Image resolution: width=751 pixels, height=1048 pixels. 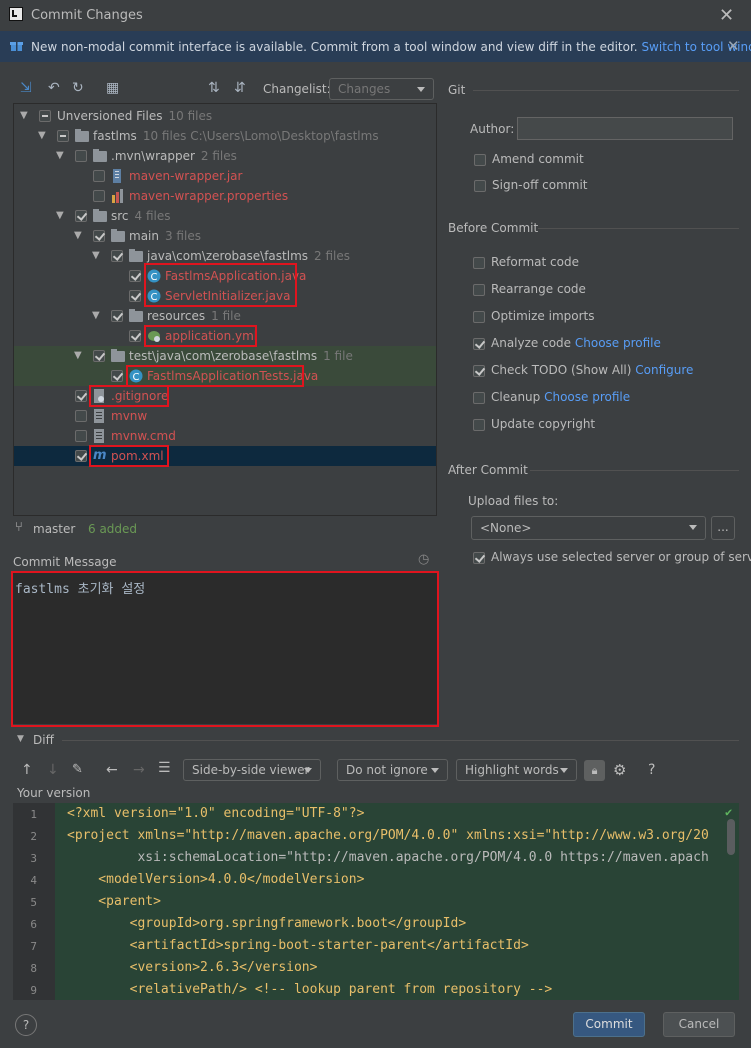 What do you see at coordinates (618, 343) in the screenshot?
I see `choose-profile-link: Choose profile` at bounding box center [618, 343].